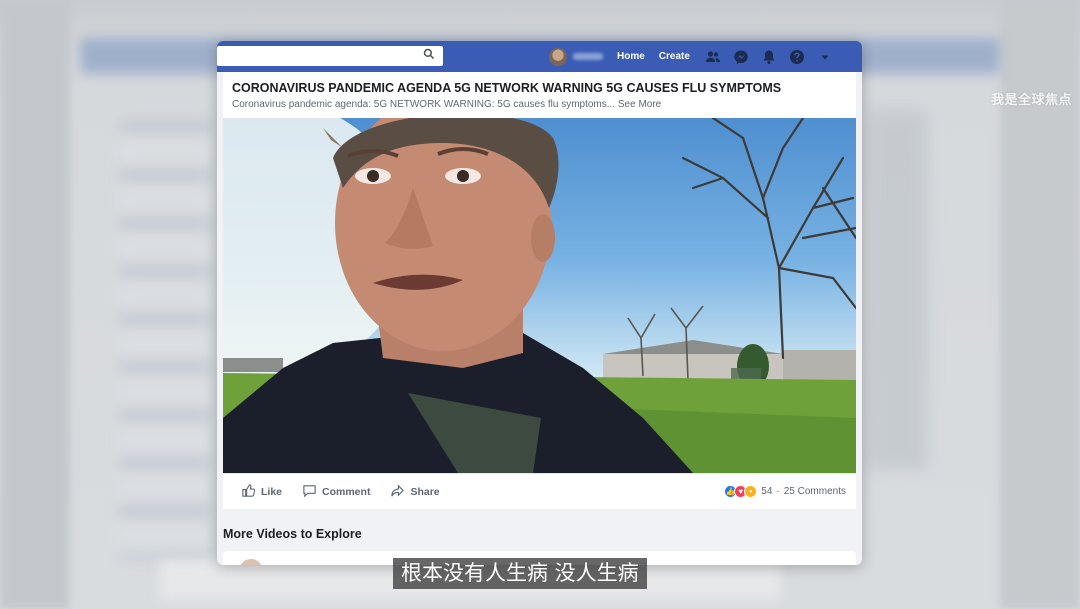 The height and width of the screenshot is (609, 1080). Describe the element at coordinates (312, 492) in the screenshot. I see `comment-icon` at that location.